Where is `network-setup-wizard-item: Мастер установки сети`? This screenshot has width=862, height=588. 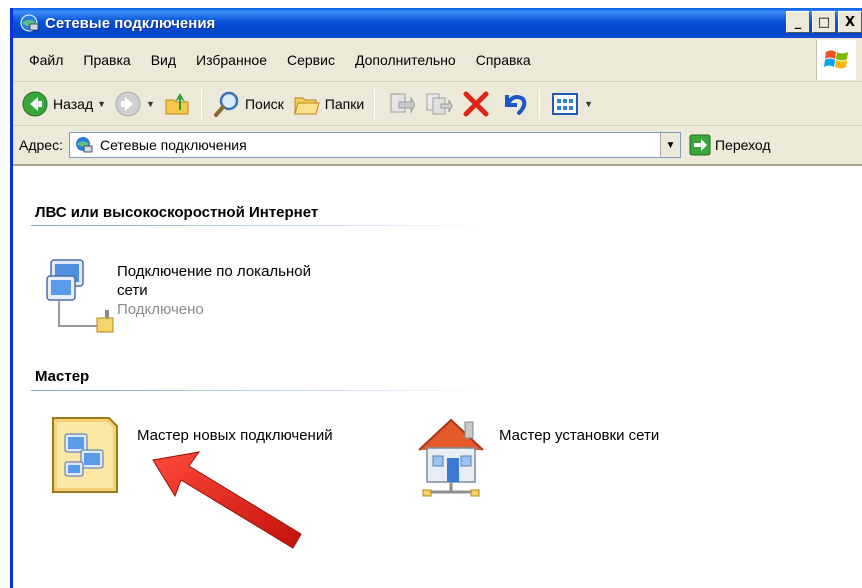
network-setup-wizard-item: Мастер установки сети is located at coordinates (563, 457).